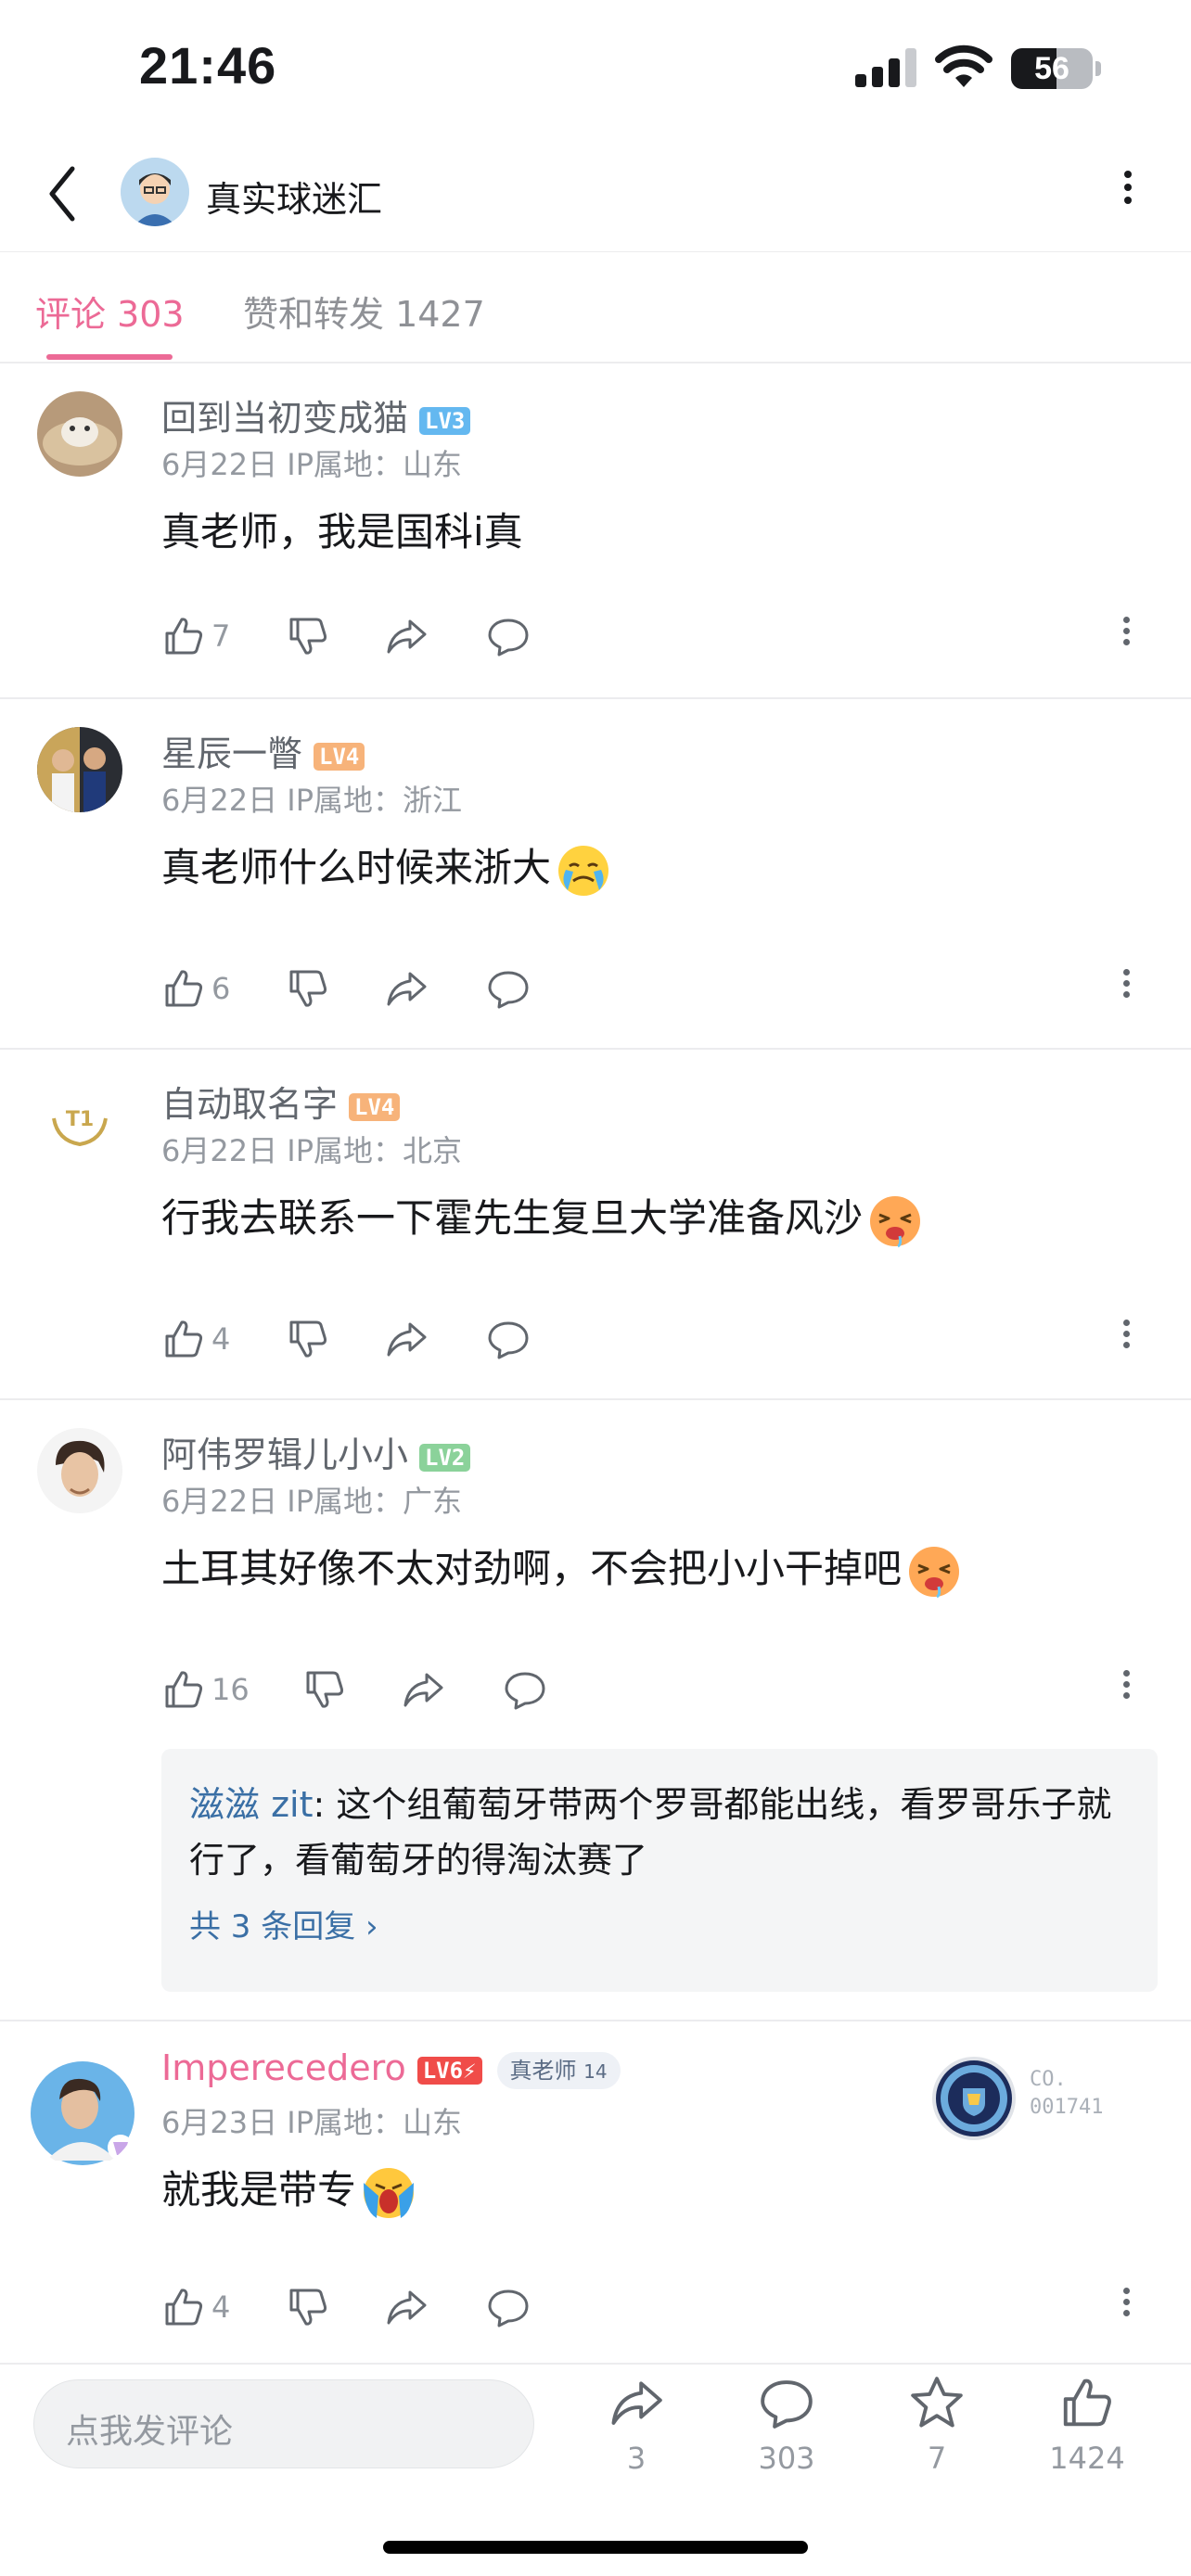  I want to click on bottom-favorite-button: 7, so click(936, 2425).